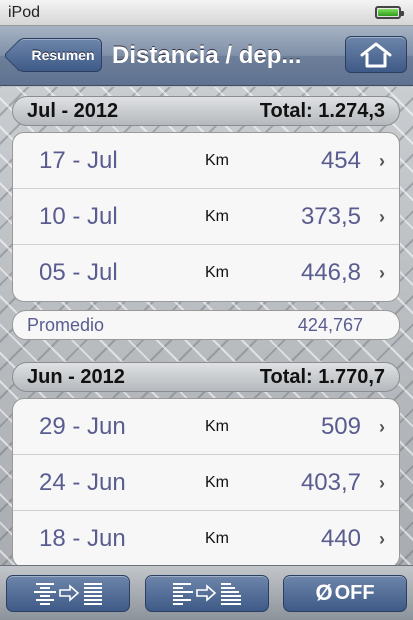 The width and height of the screenshot is (413, 620). I want to click on entry-date: 17 - Jul, so click(78, 160).